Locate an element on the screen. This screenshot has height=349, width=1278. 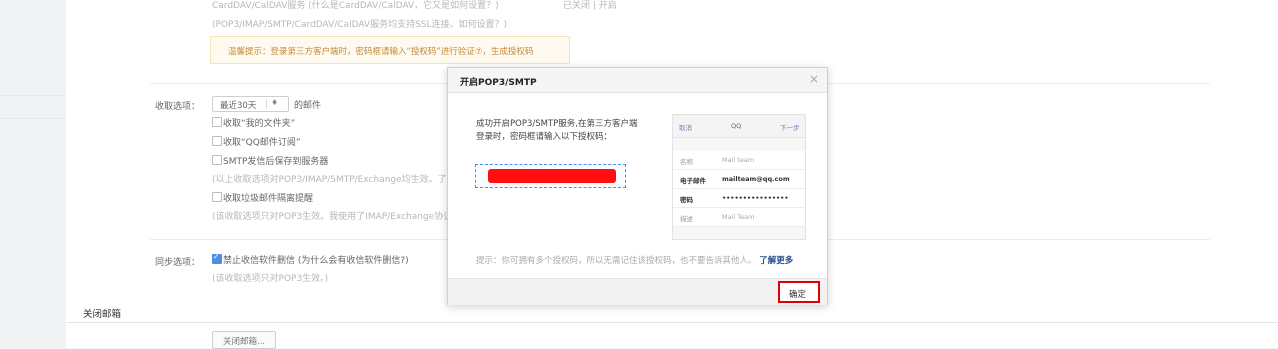
confirm-button: 确定 is located at coordinates (799, 292).